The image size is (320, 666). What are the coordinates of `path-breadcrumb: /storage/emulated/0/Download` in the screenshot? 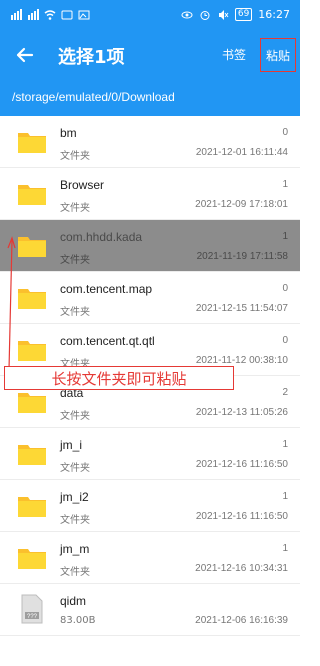 It's located at (150, 97).